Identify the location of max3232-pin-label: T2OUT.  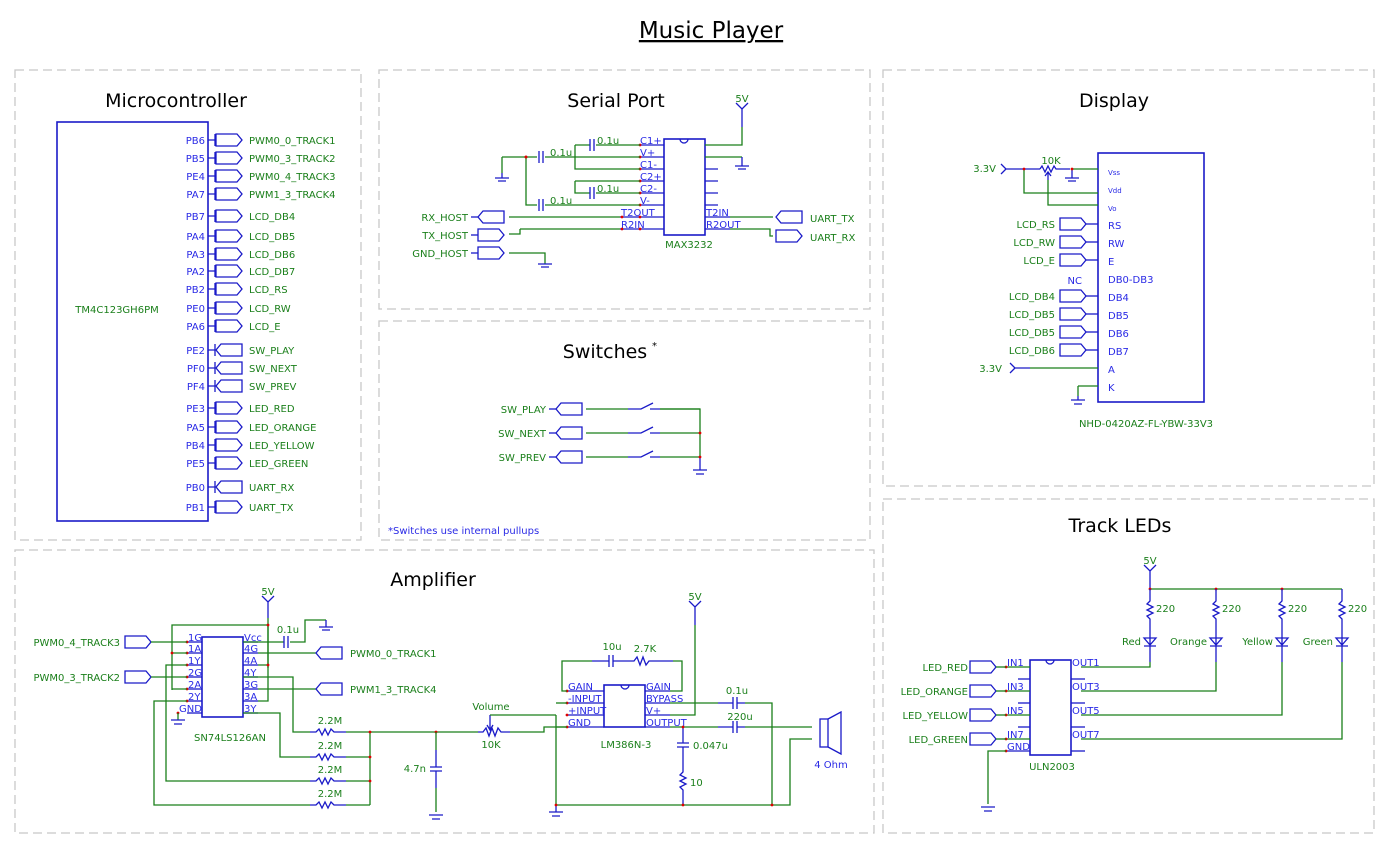
(638, 213).